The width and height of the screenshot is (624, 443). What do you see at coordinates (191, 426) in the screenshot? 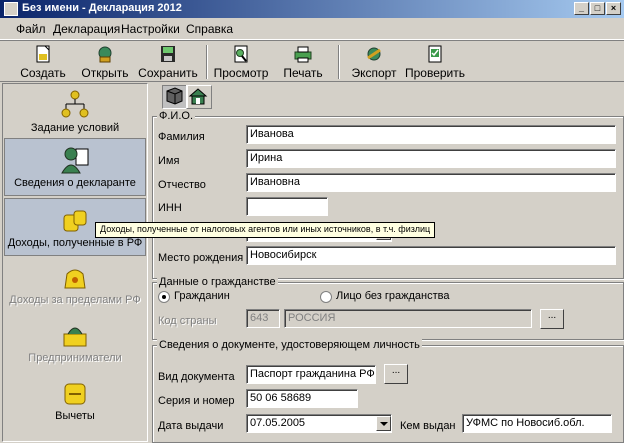
I see `issue-date-label: Дата выдачи` at bounding box center [191, 426].